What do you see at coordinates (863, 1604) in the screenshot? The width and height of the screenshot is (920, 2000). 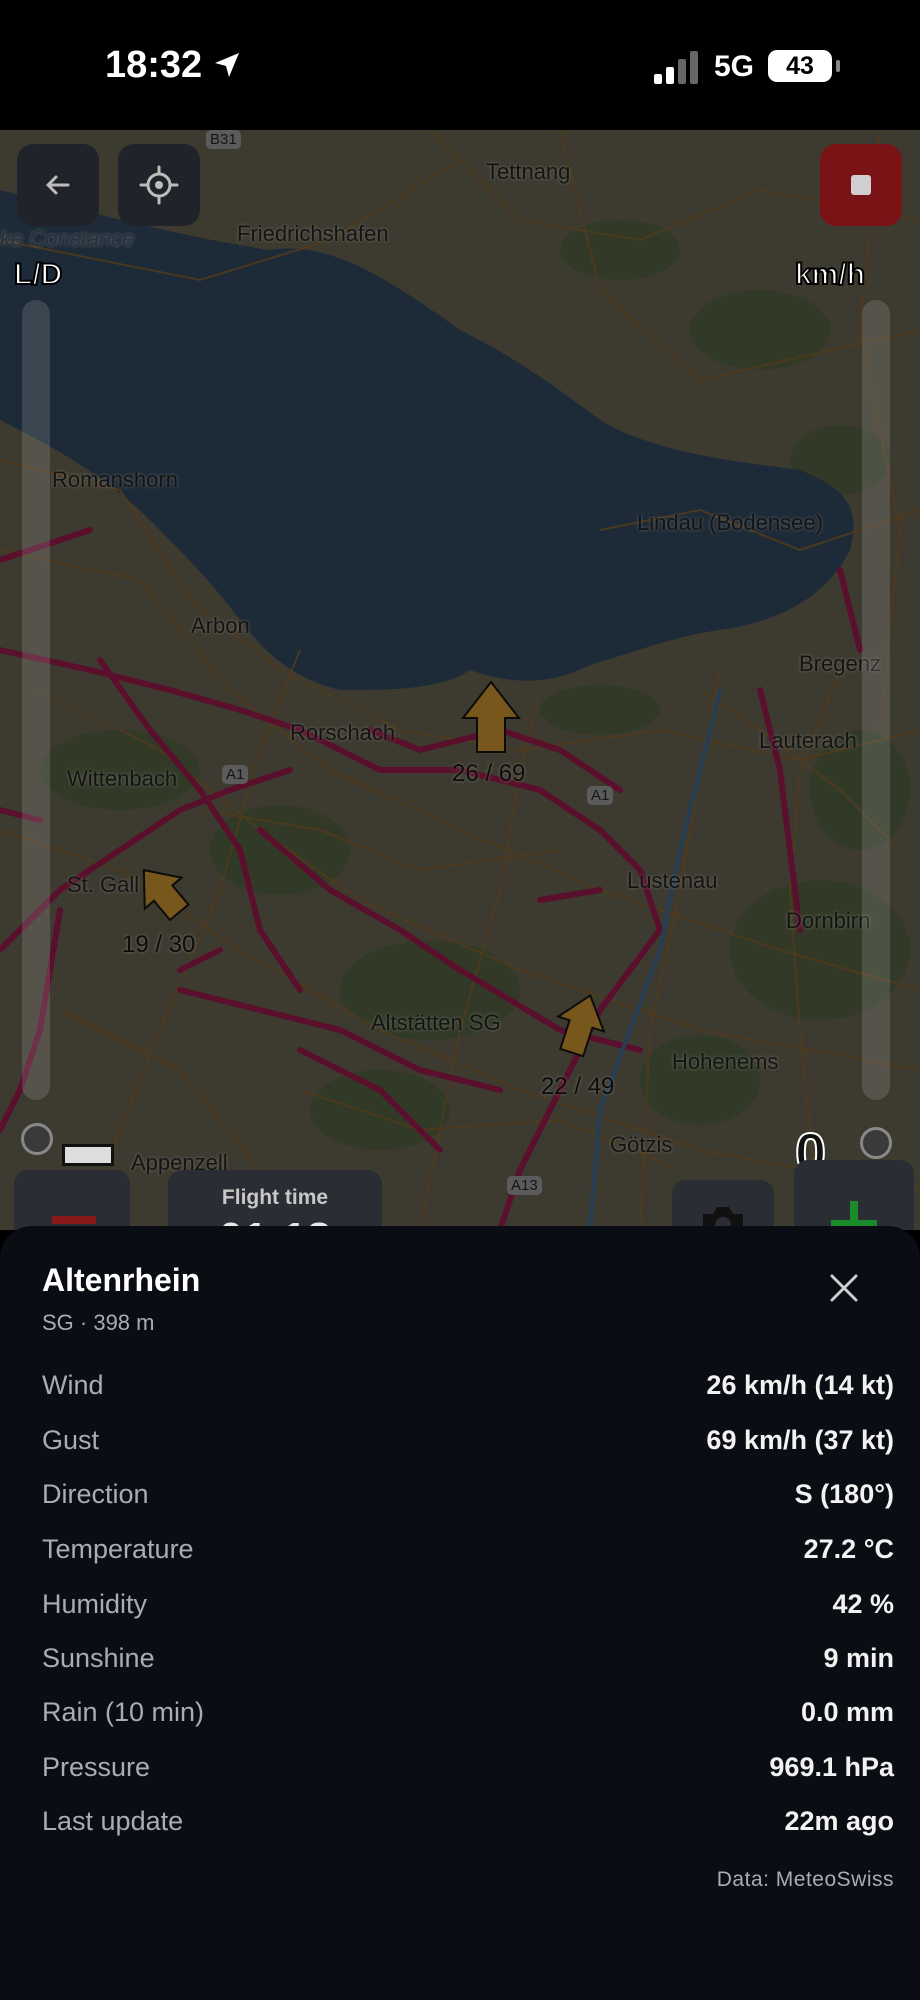 I see `detail-value: 42 %` at bounding box center [863, 1604].